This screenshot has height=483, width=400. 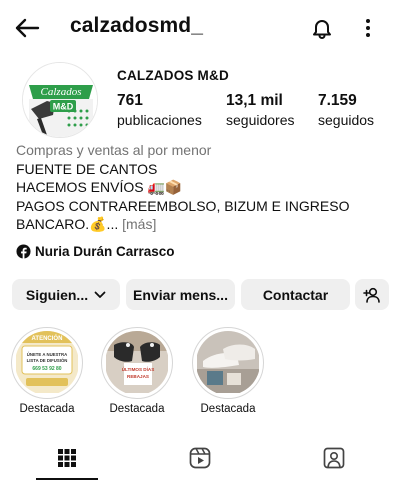 I want to click on stat-following-label: seguidos, so click(x=346, y=120).